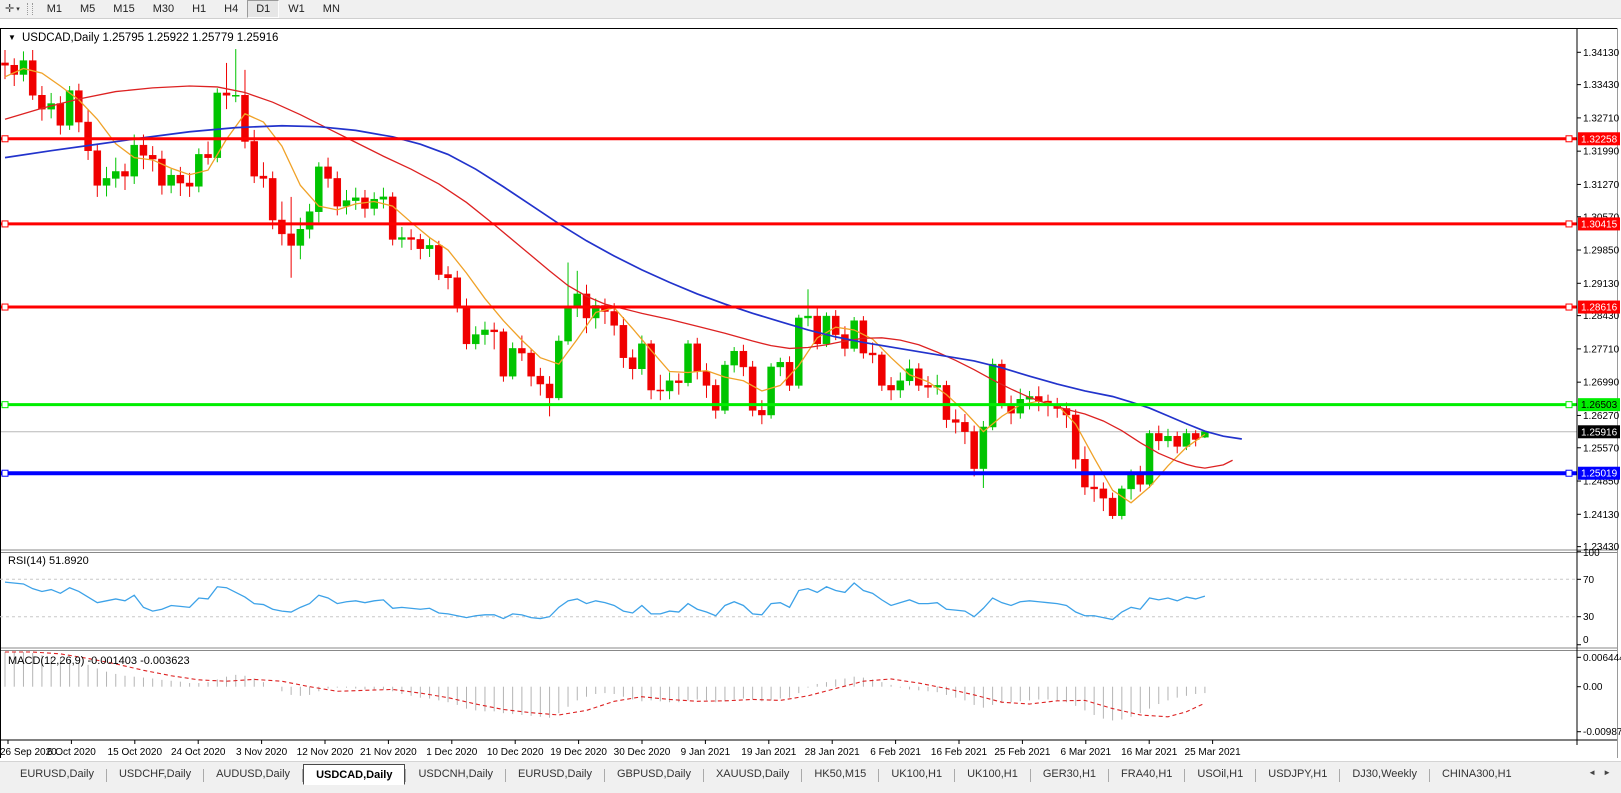 This screenshot has height=793, width=1621. I want to click on tab-audusd-daily: AUDUSD,Daily, so click(253, 773).